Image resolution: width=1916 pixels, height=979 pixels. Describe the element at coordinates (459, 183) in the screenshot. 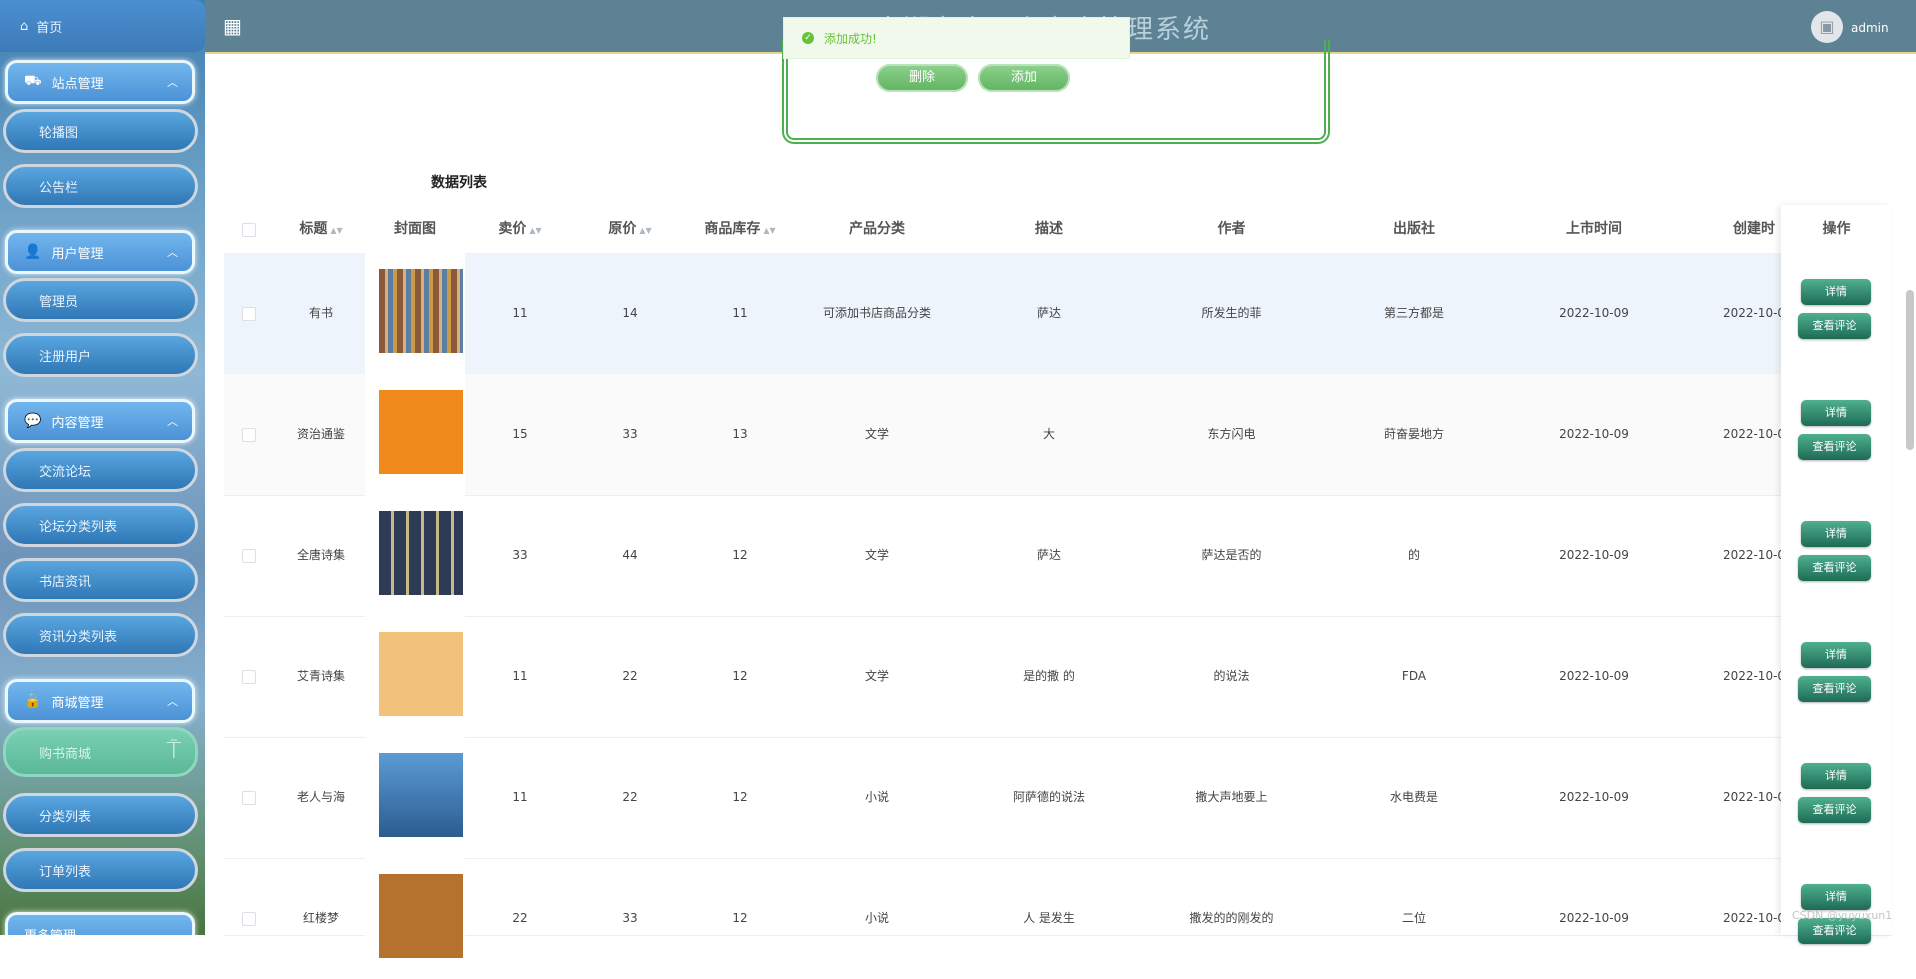

I see `data-list-title: 数据列表` at that location.